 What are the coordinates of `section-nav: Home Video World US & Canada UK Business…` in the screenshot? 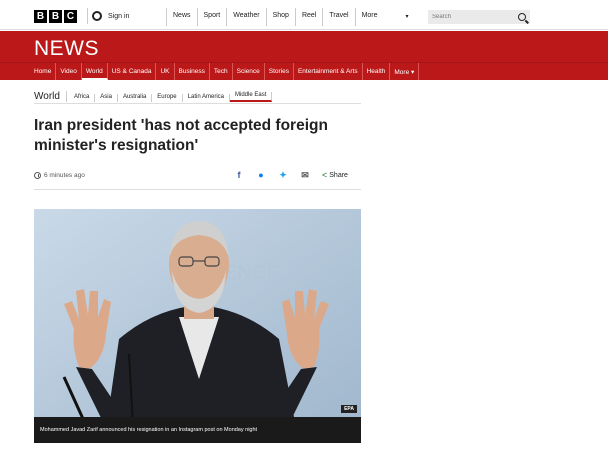 It's located at (304, 71).